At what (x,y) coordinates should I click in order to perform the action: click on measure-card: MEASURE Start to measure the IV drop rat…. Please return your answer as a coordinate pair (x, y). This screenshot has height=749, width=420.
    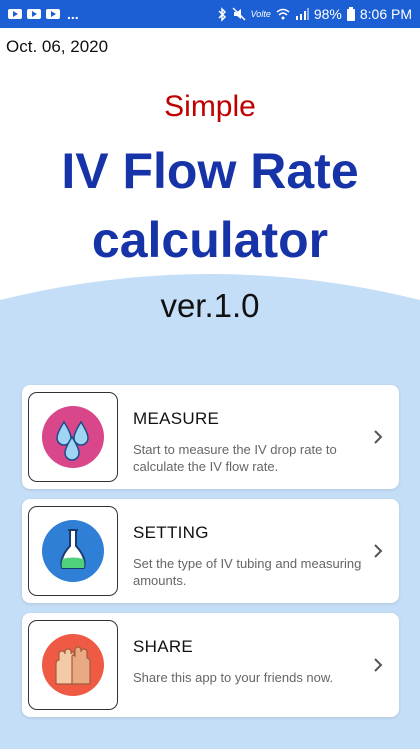
    Looking at the image, I should click on (210, 437).